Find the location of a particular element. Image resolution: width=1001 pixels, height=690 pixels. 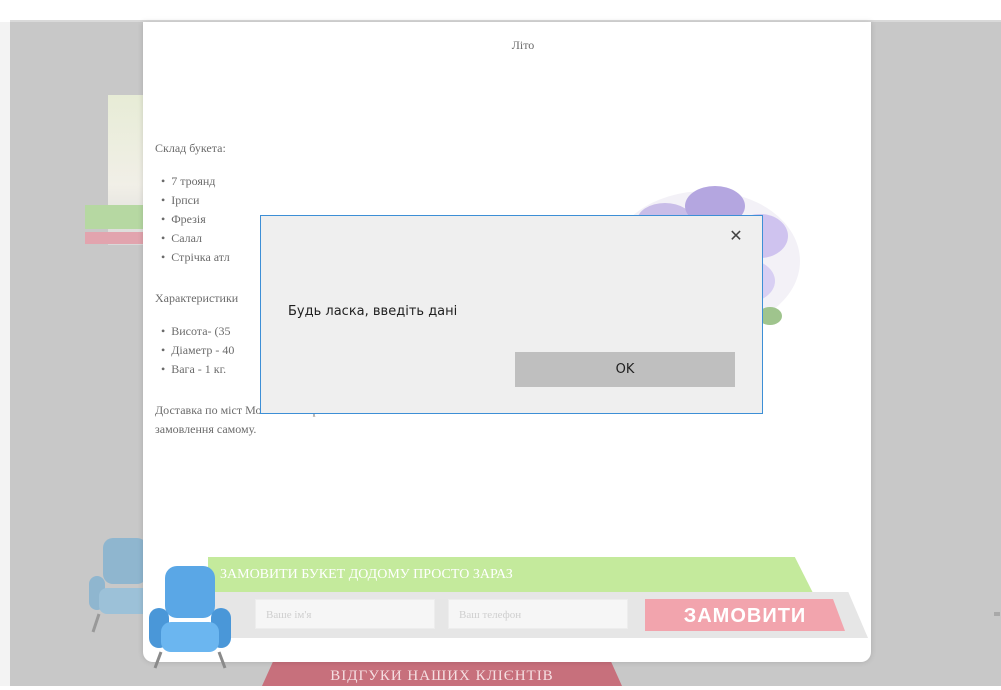

list-item: Ірпси is located at coordinates (273, 200).